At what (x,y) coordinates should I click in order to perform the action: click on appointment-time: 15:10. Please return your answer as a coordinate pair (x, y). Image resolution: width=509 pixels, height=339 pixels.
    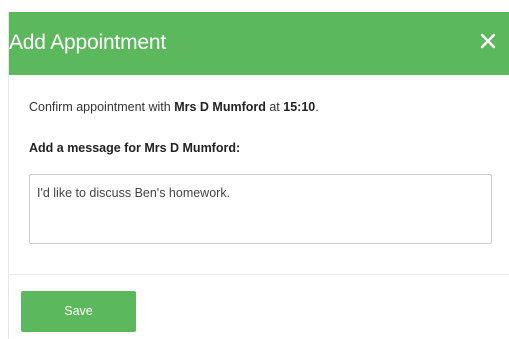
    Looking at the image, I should click on (299, 107).